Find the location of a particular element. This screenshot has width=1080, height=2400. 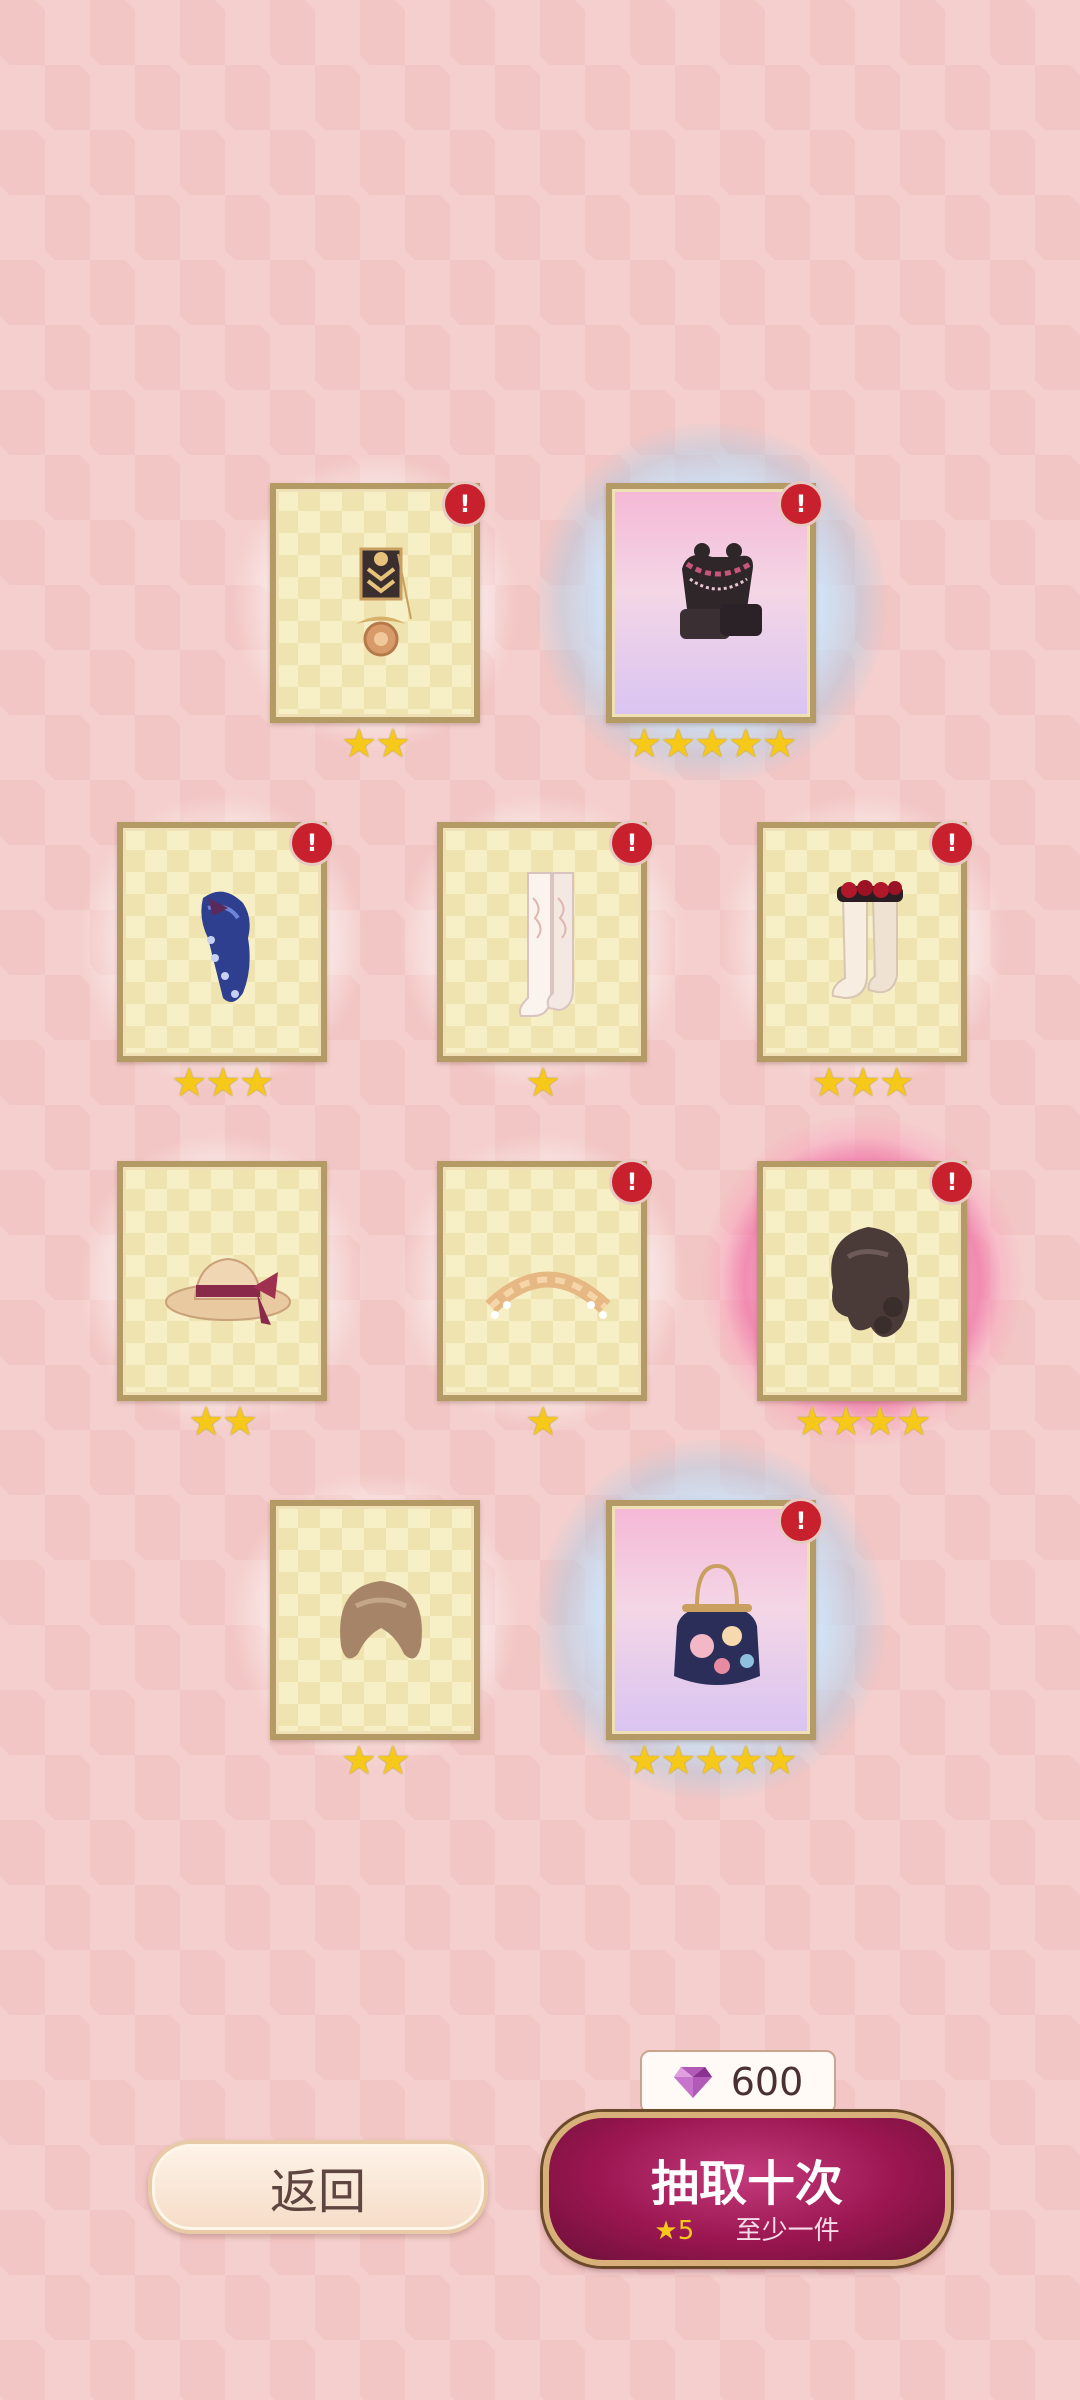

item-slot-7: ! ★ is located at coordinates (542, 1288).